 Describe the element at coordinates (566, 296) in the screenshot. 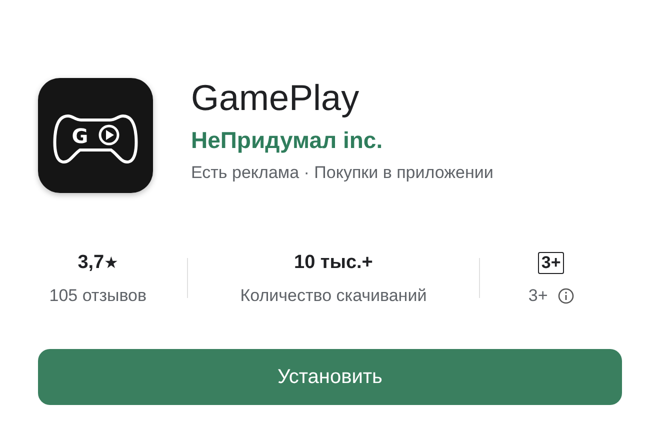

I see `info-icon` at that location.